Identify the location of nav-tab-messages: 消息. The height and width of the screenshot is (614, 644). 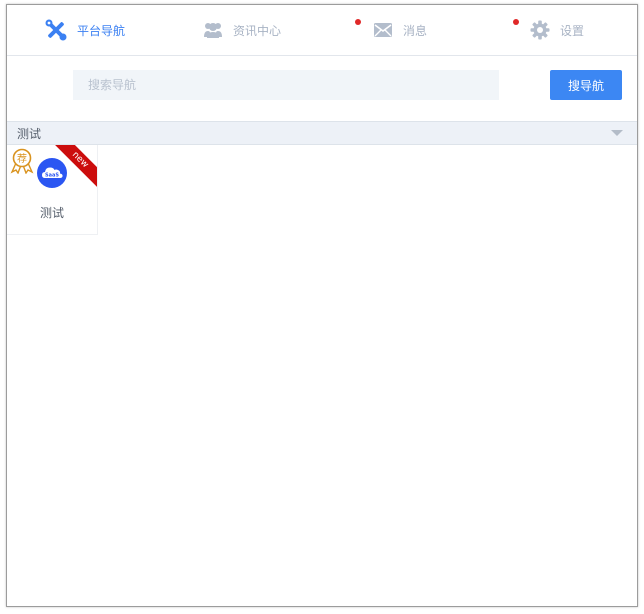
(400, 30).